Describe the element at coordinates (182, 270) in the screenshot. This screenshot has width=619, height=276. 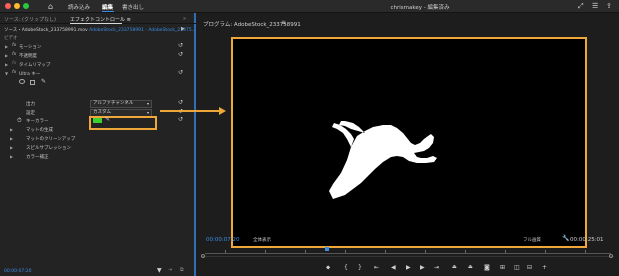
I see `toggle-icon: ⧉` at that location.